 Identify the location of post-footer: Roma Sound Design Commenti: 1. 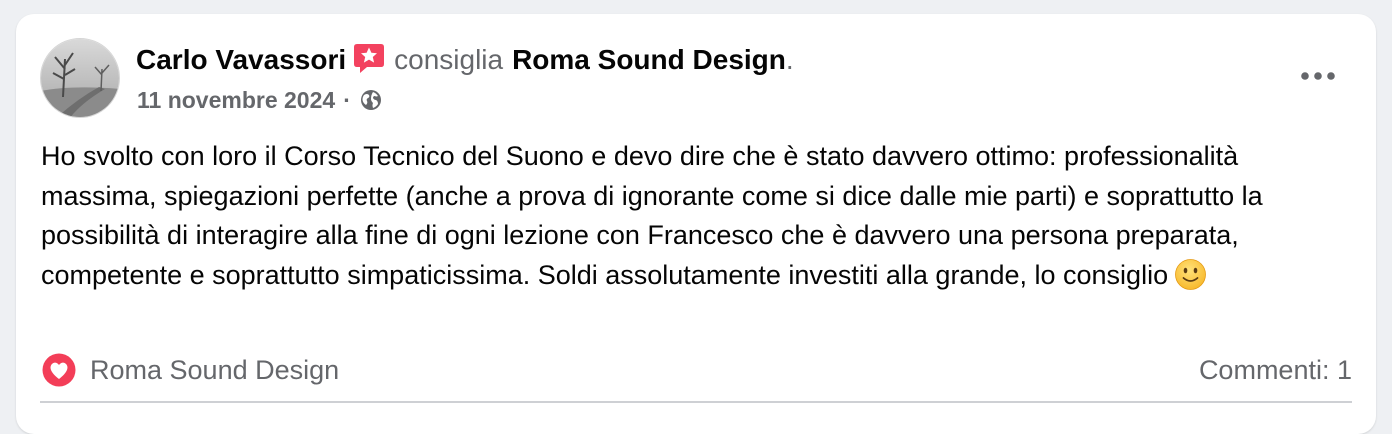
(696, 370).